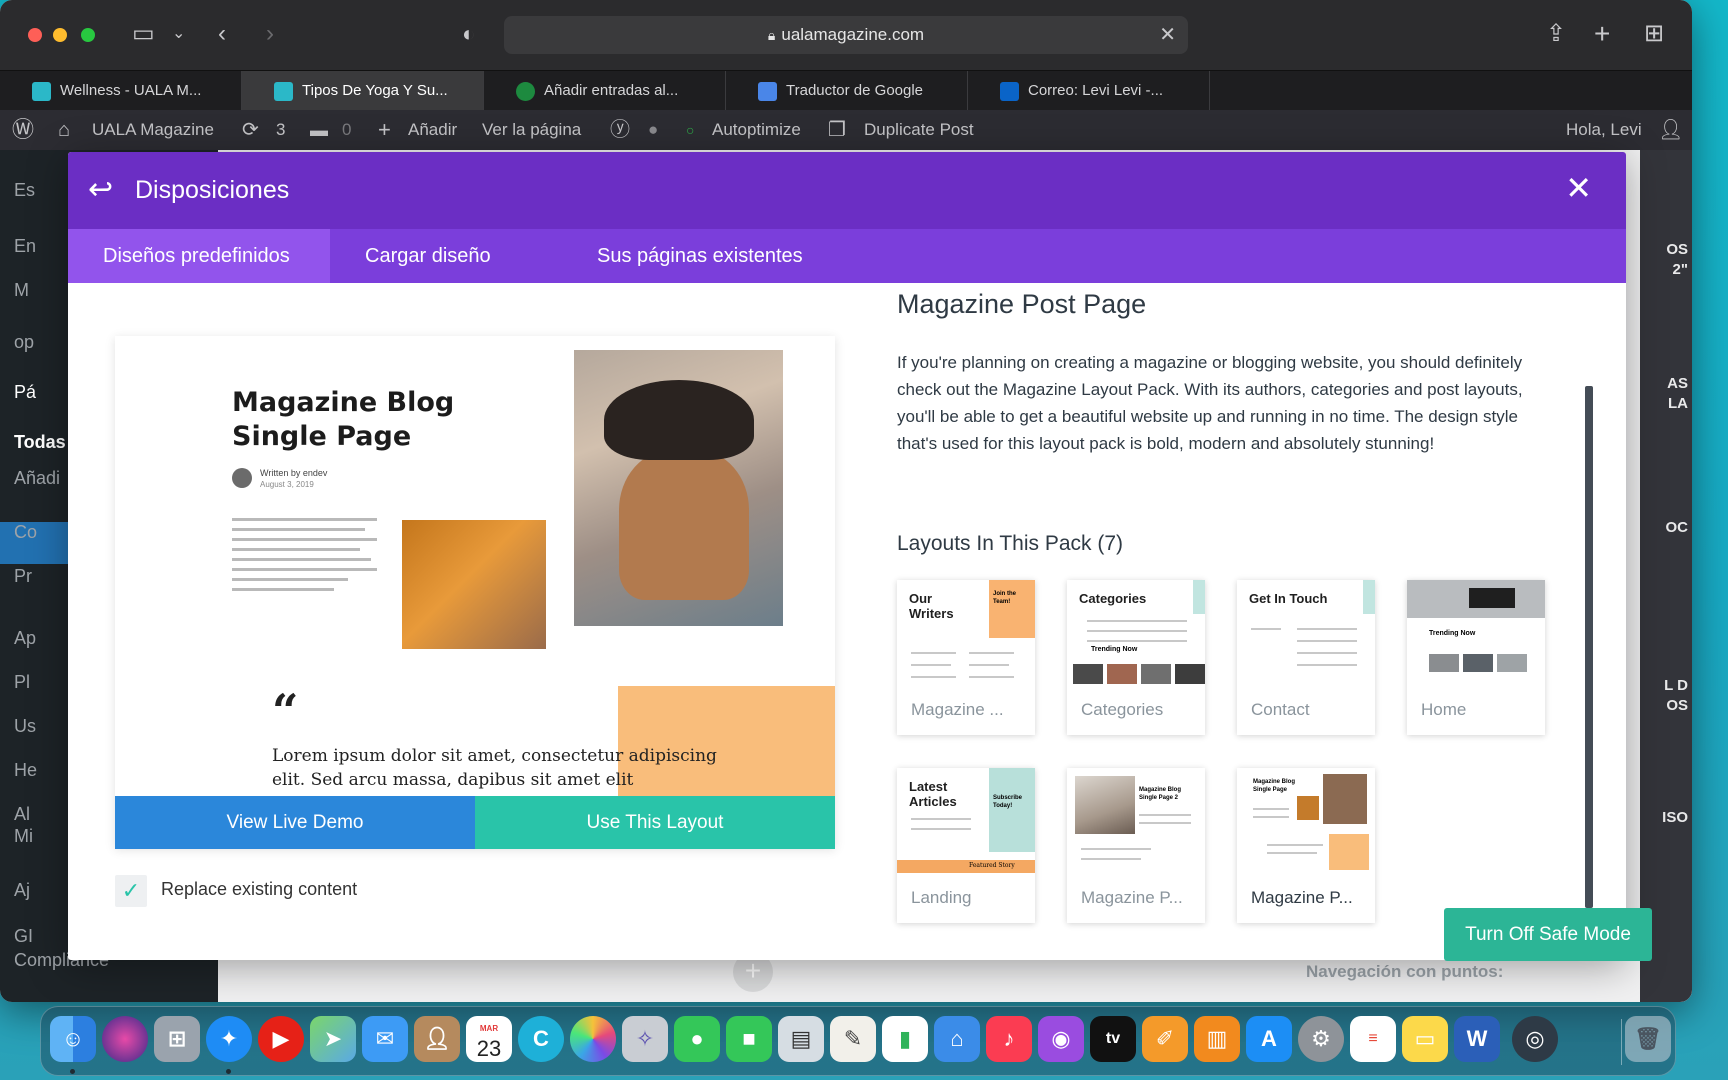  What do you see at coordinates (100, 190) in the screenshot?
I see `back-arrow-icon: ↩` at bounding box center [100, 190].